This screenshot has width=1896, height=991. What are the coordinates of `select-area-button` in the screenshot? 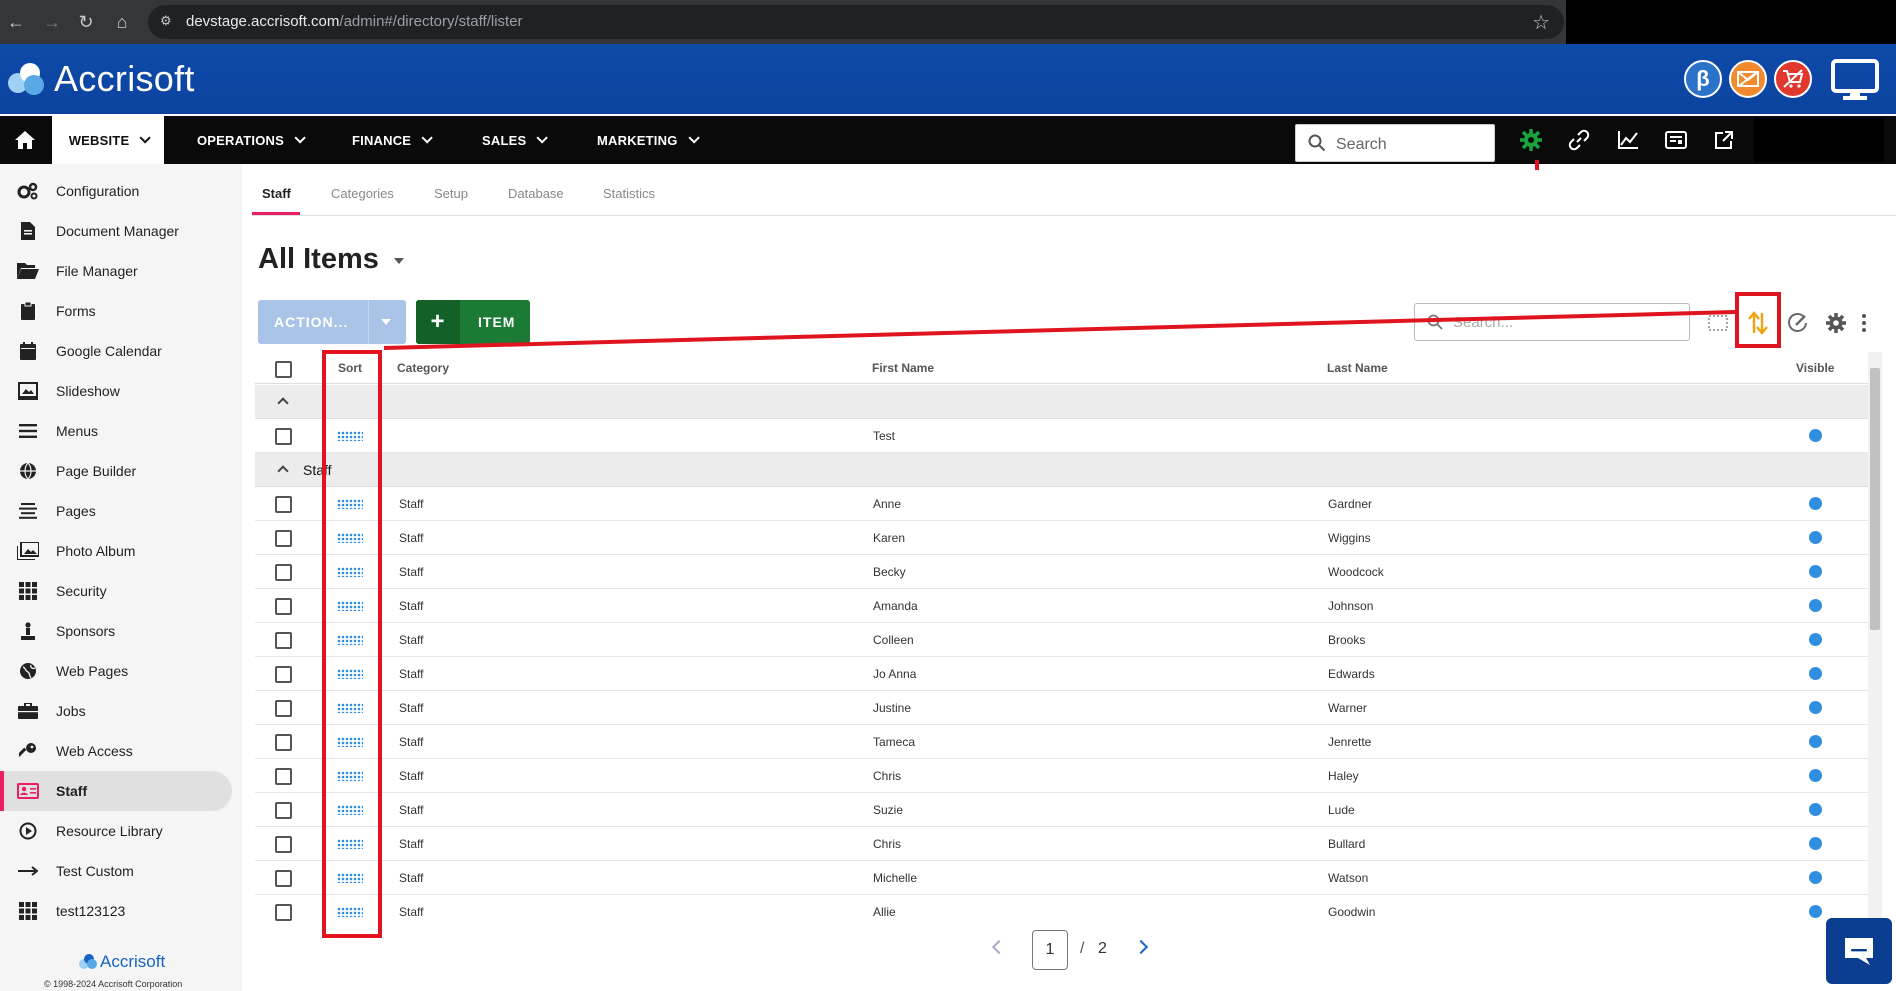 It's located at (1718, 323).